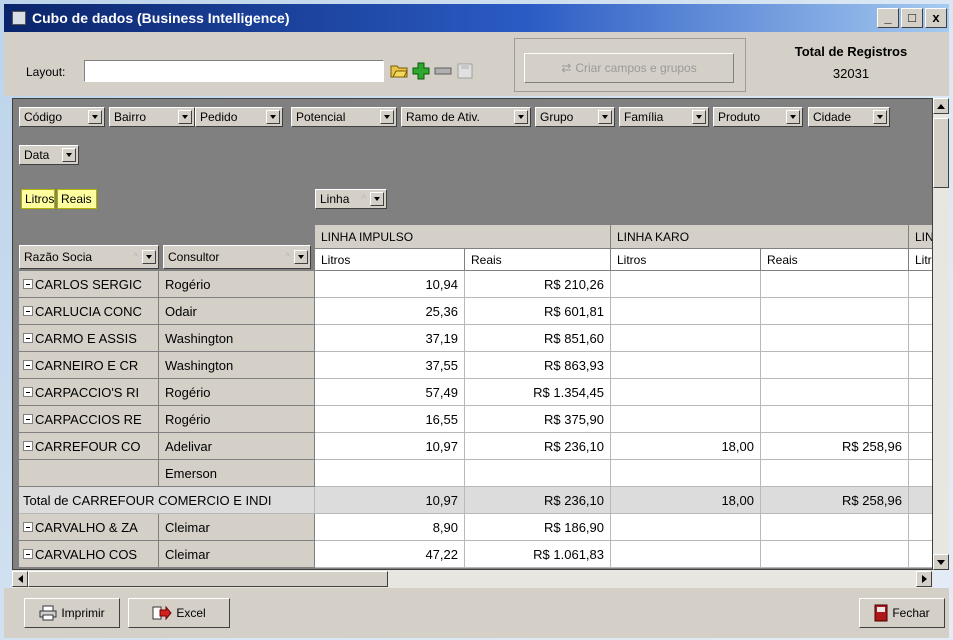 This screenshot has width=953, height=640. I want to click on filter-field-chip: Potencial, so click(344, 117).